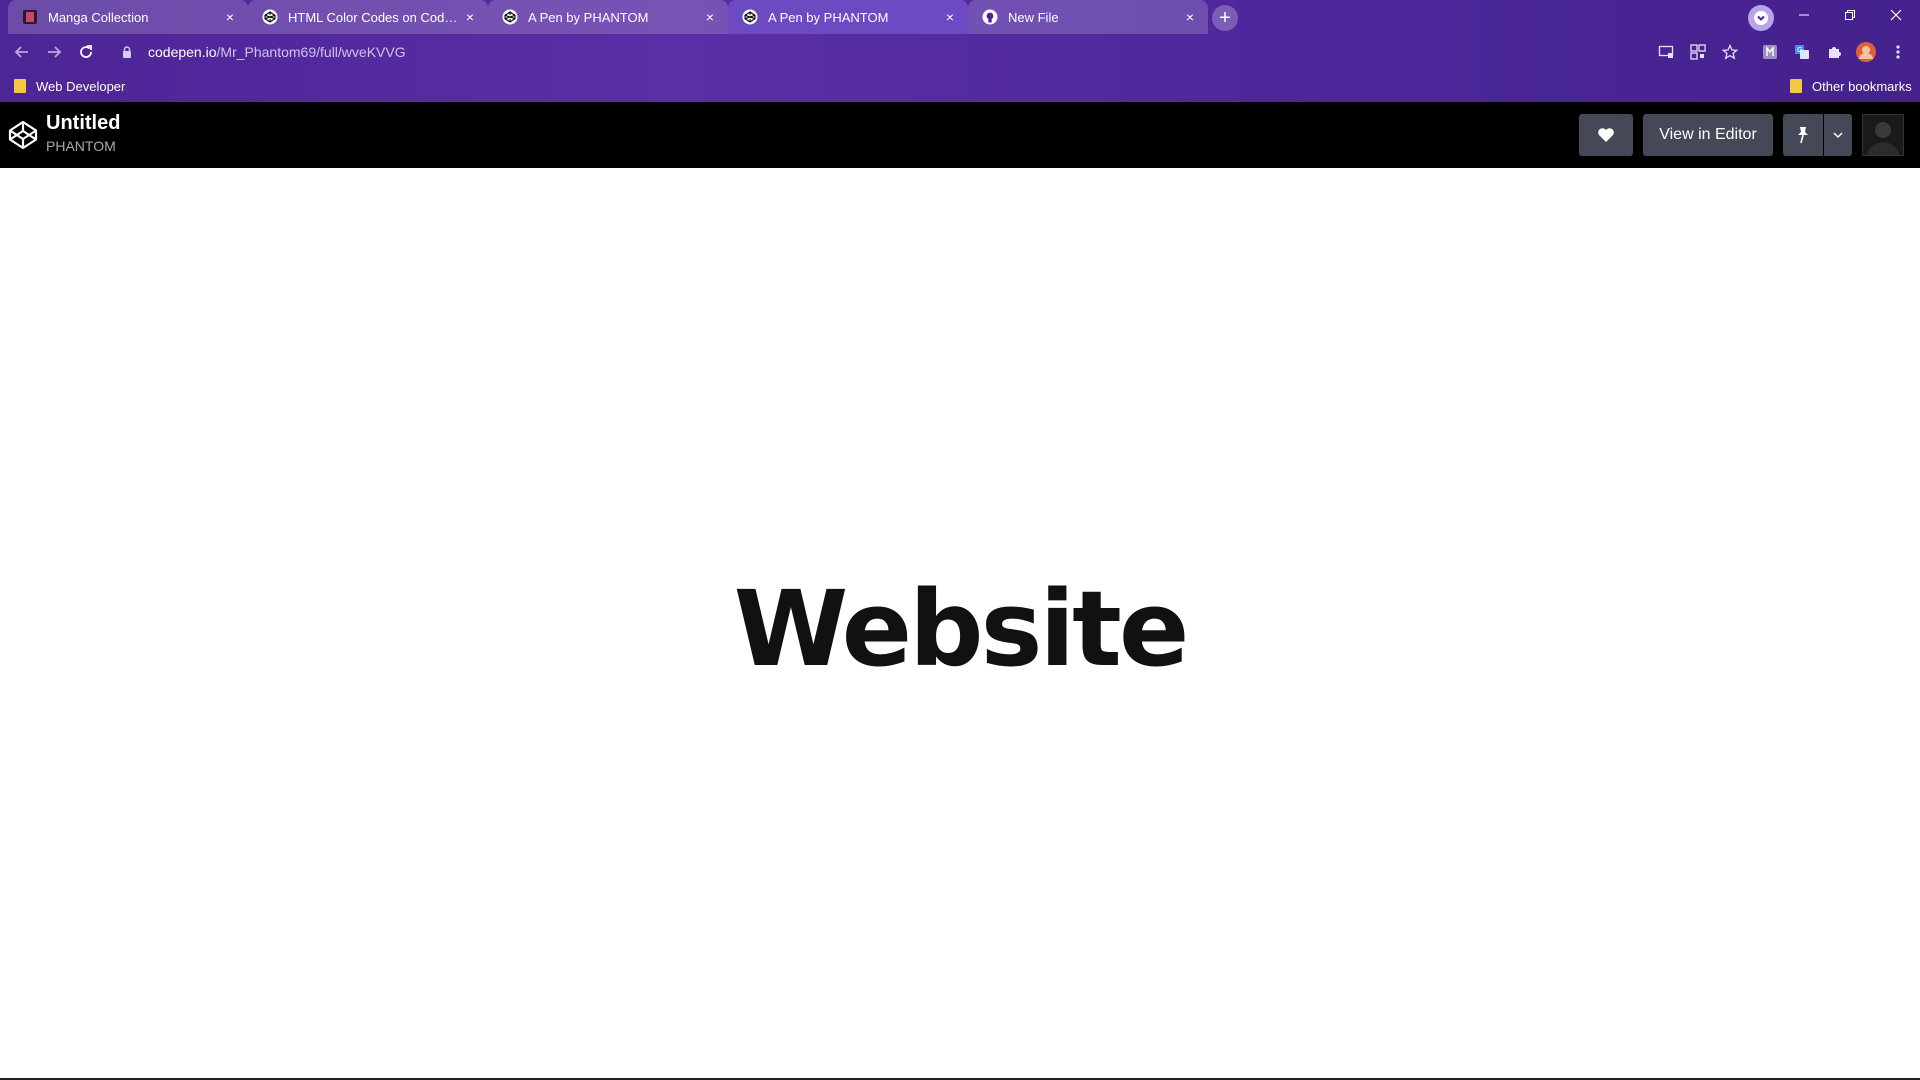 The height and width of the screenshot is (1080, 1920). I want to click on new-tab-button: +, so click(1225, 18).